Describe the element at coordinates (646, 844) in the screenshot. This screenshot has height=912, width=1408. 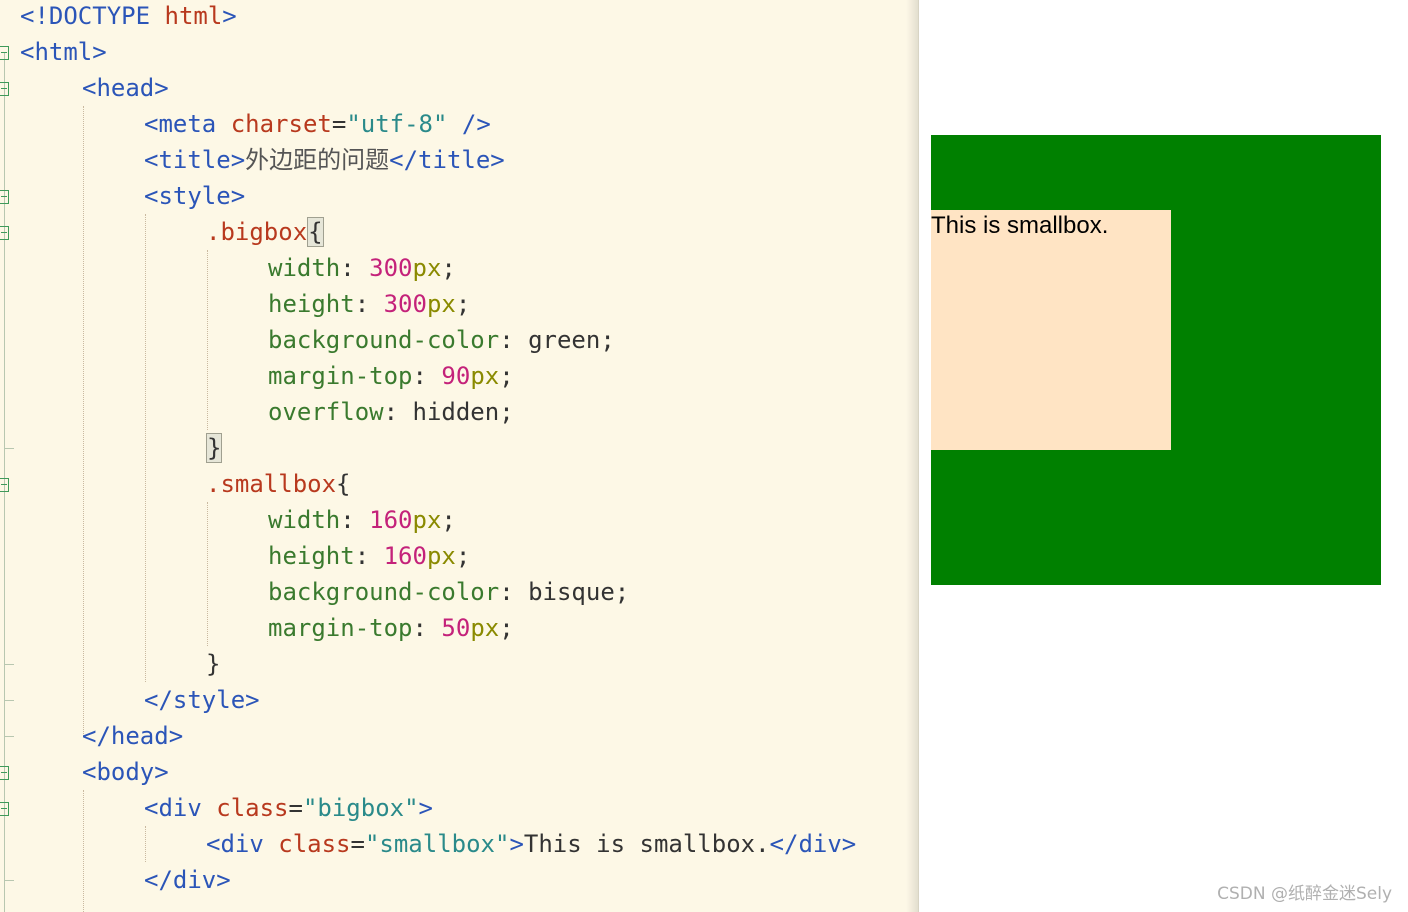
I see `code-token: This is smallbox.` at that location.